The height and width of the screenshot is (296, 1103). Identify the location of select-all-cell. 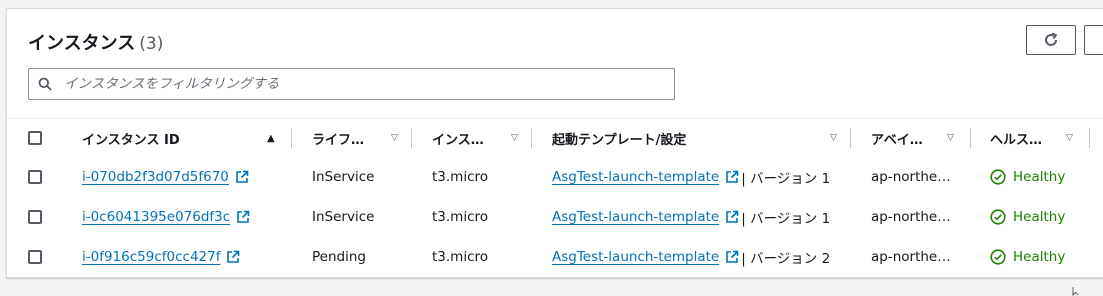
(35, 138).